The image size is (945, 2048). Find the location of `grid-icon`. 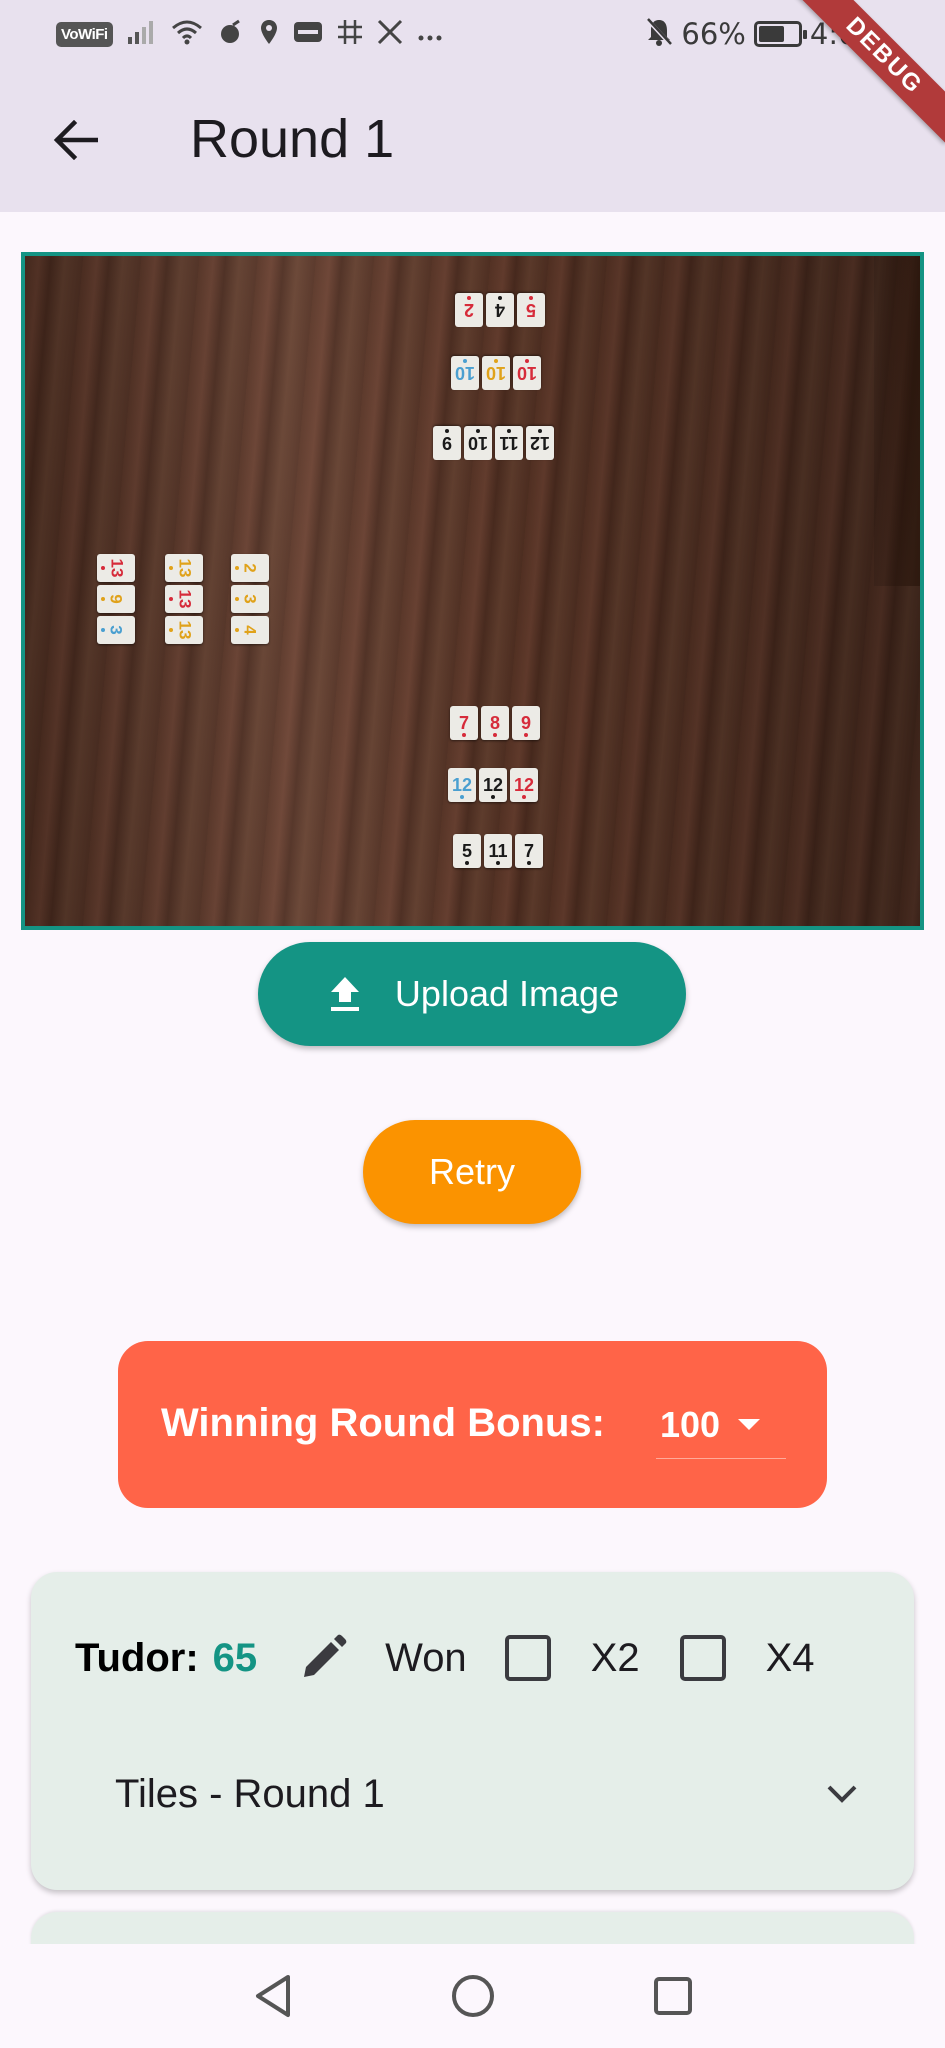

grid-icon is located at coordinates (350, 34).